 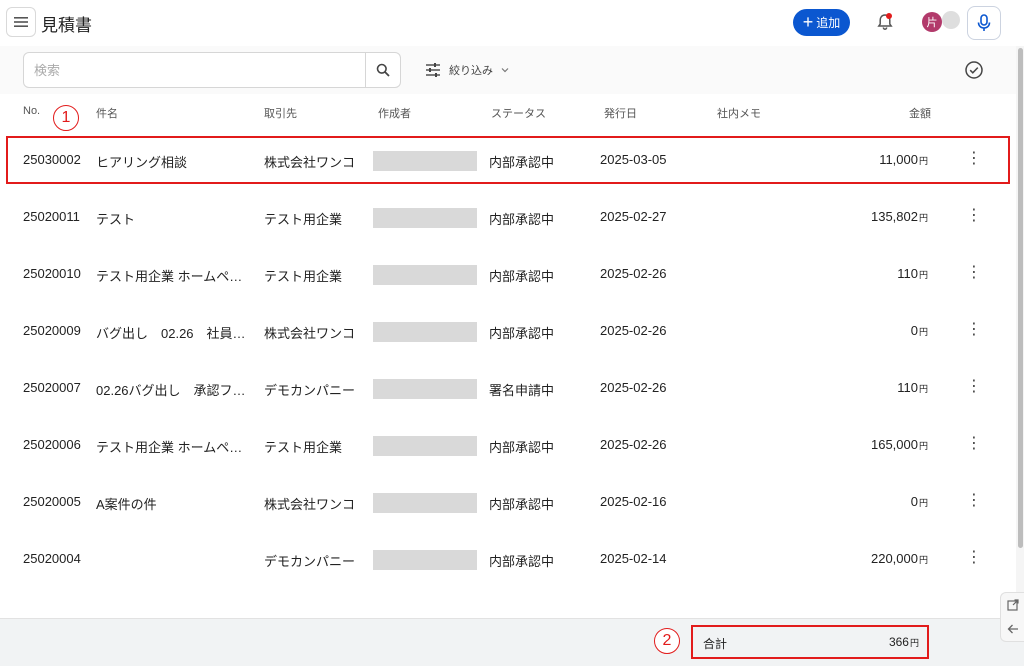 I want to click on check-circle-icon, so click(x=974, y=70).